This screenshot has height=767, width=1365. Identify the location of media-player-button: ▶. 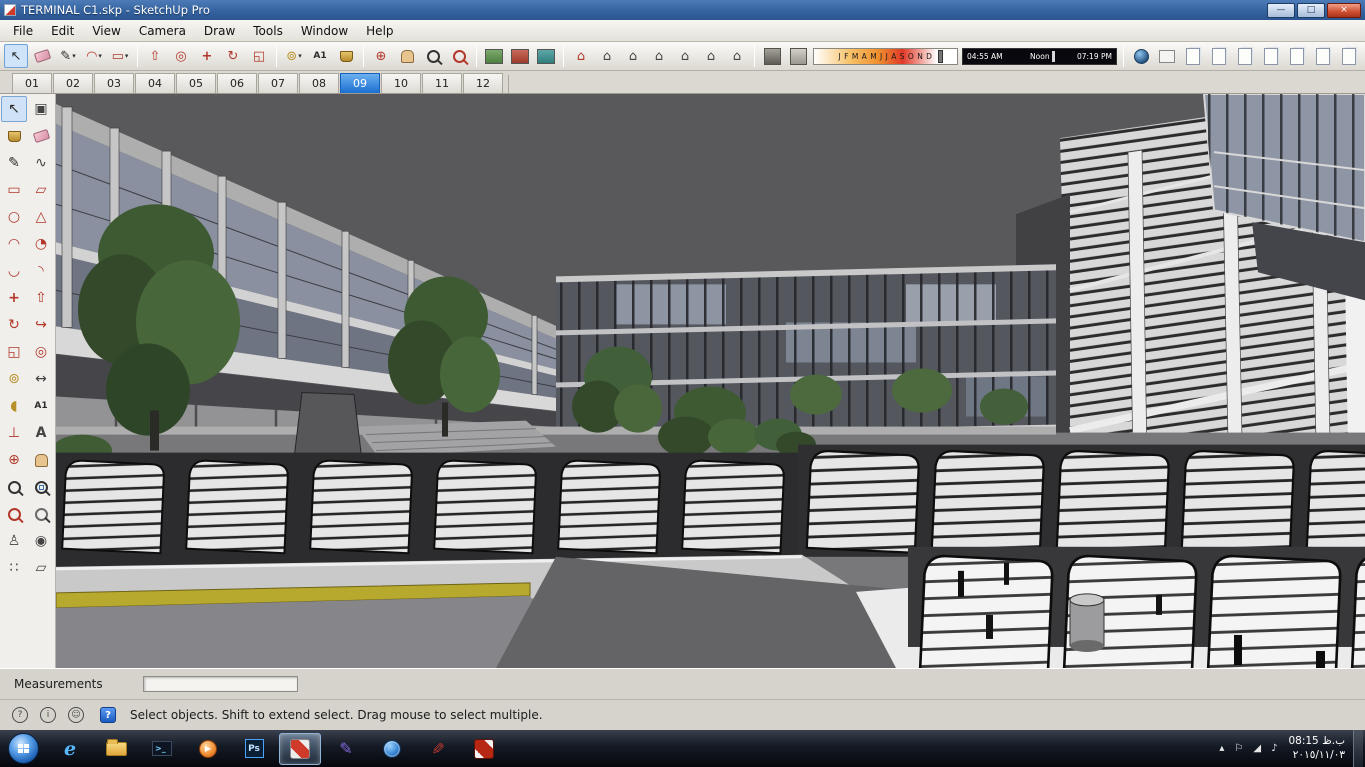
(208, 749).